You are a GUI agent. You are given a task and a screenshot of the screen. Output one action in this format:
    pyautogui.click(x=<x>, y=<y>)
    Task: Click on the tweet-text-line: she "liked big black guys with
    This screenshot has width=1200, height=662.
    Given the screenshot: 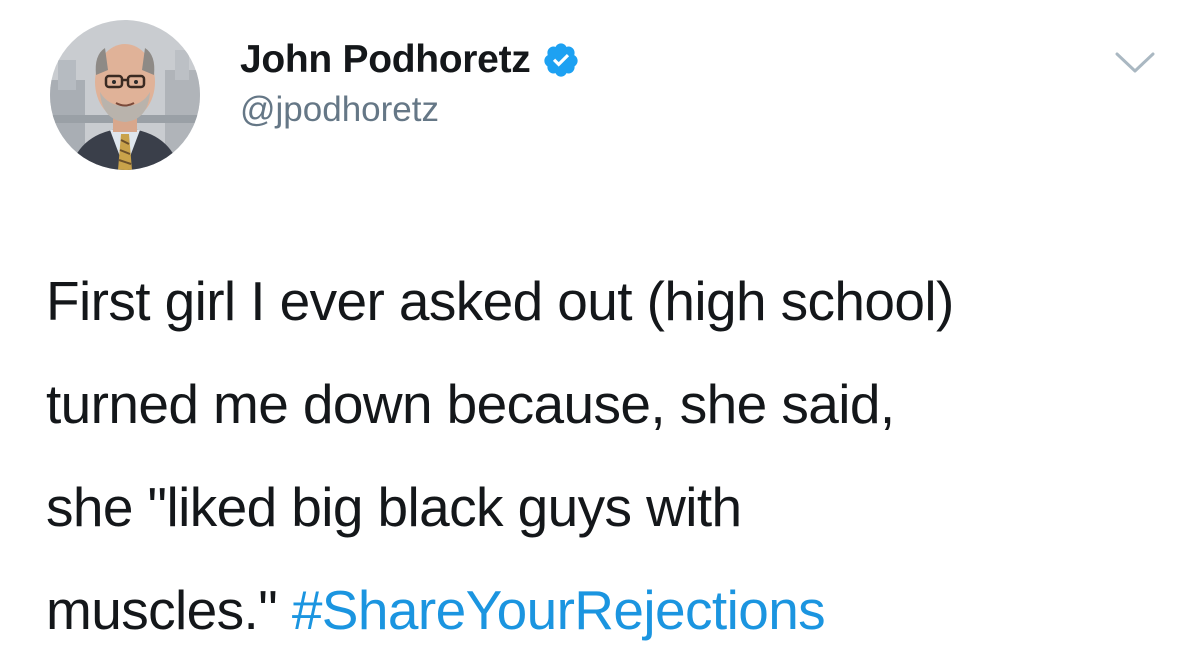 What is the action you would take?
    pyautogui.click(x=394, y=507)
    